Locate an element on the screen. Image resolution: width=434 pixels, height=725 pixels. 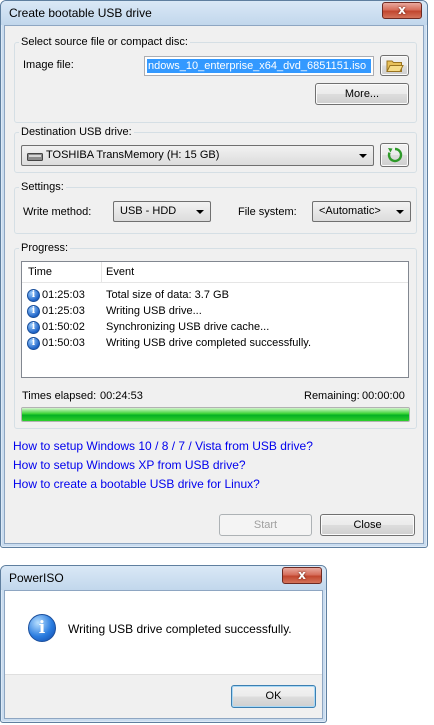
dialog-title-bar: PowerISO x is located at coordinates (163, 578).